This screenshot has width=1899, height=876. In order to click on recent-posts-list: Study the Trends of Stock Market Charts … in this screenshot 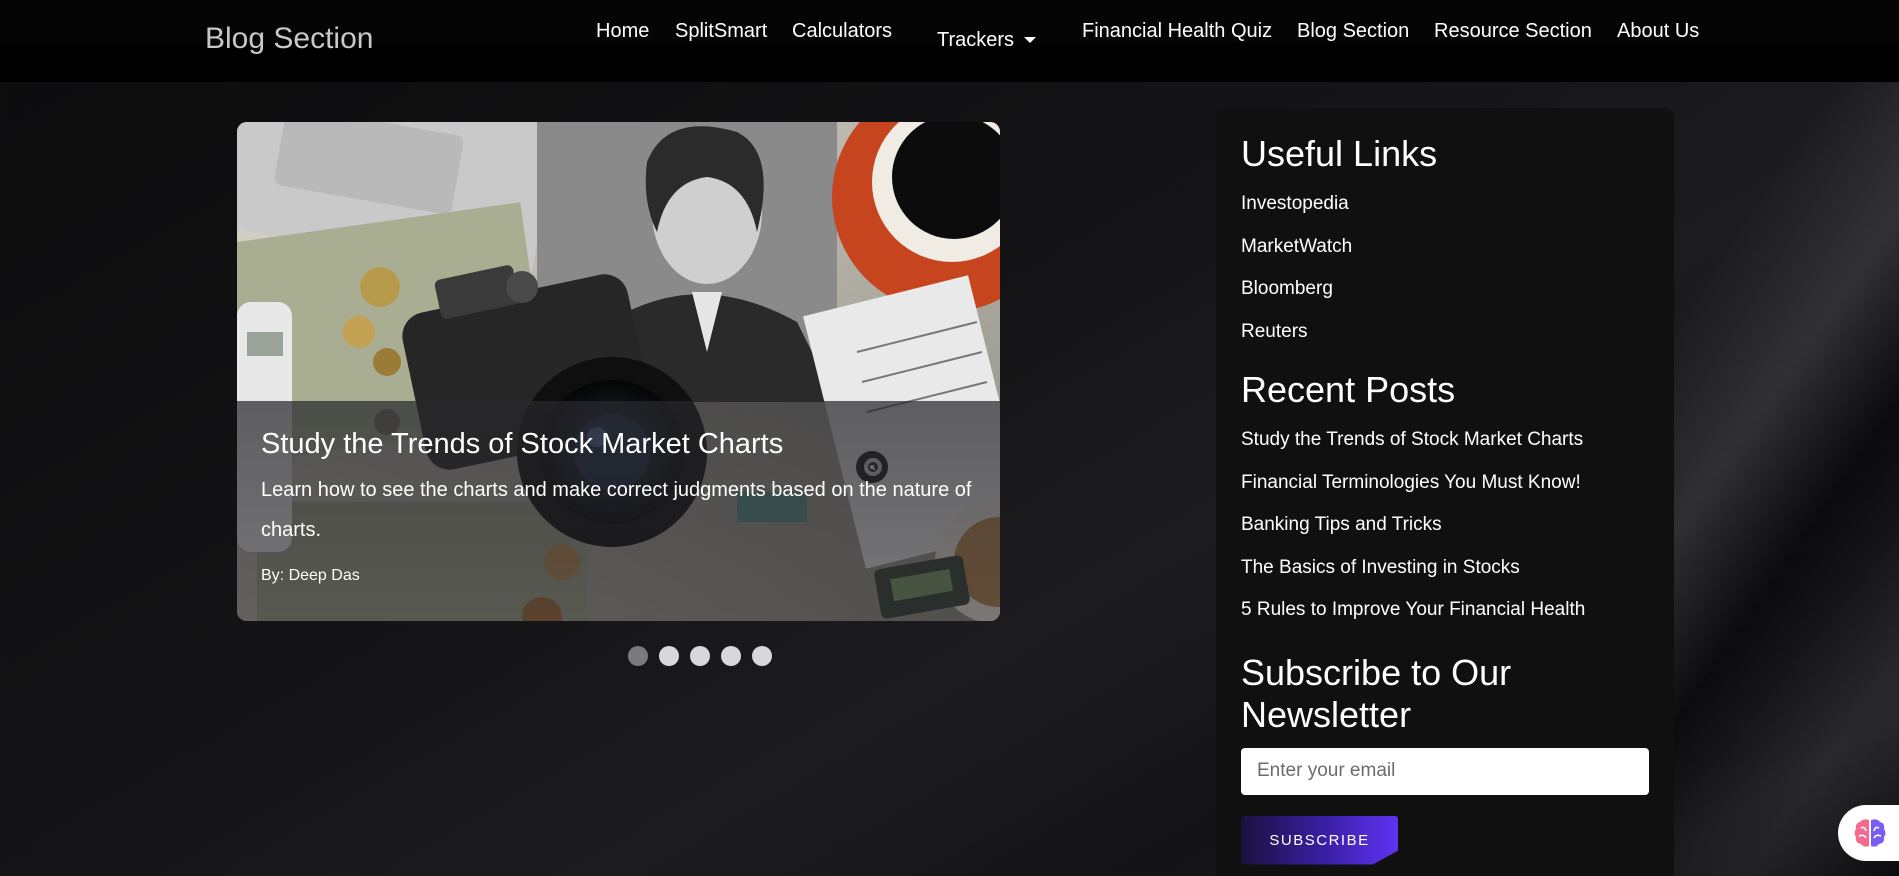, I will do `click(1445, 525)`.